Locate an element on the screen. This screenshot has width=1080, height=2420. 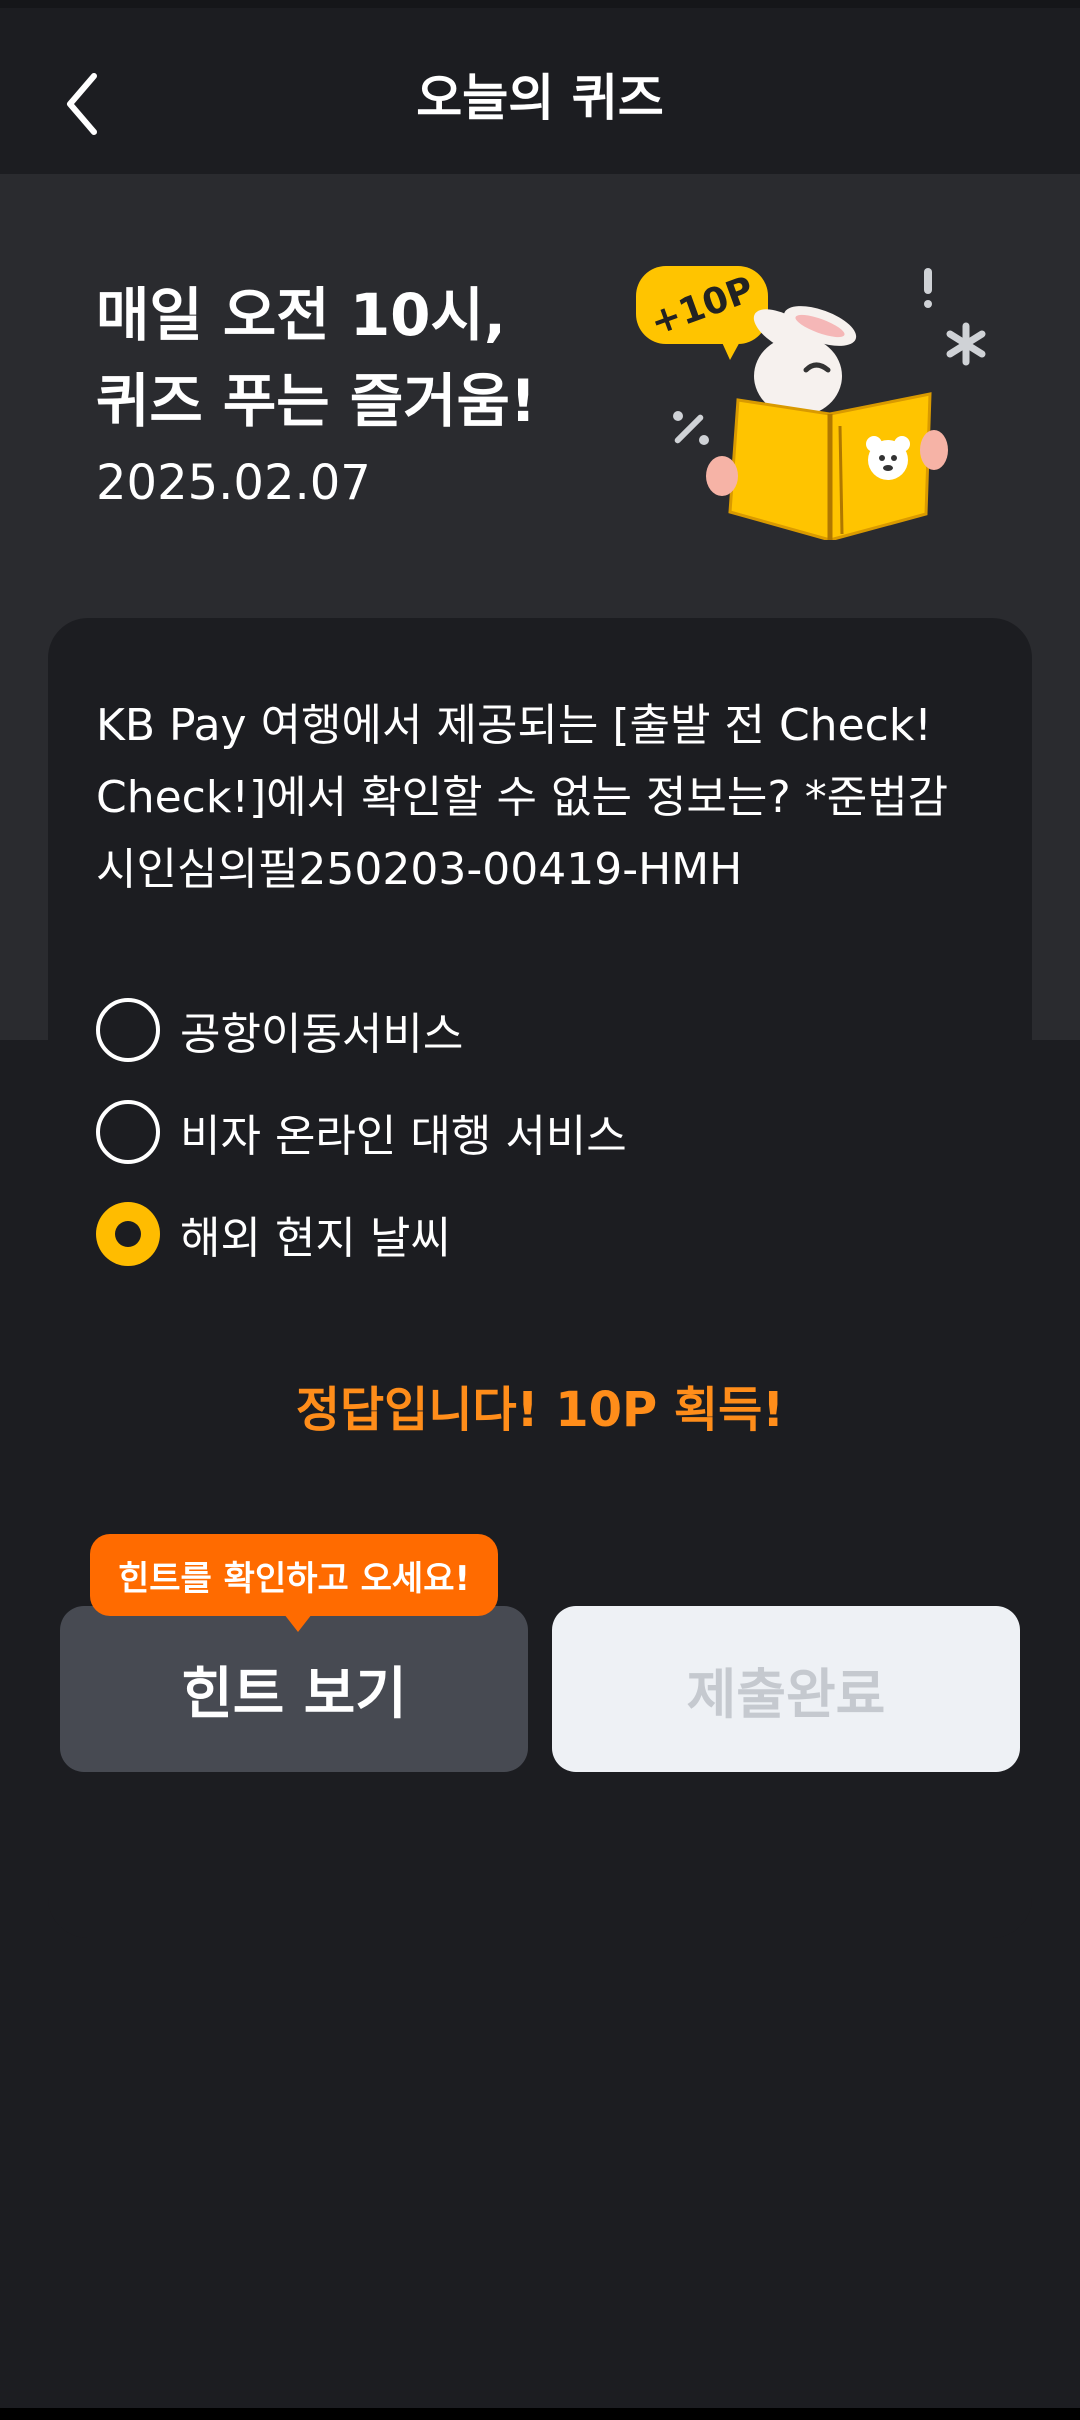
hero-title: 매일 오전 10시, 퀴즈 푸는 즐거움! is located at coordinates (316, 358).